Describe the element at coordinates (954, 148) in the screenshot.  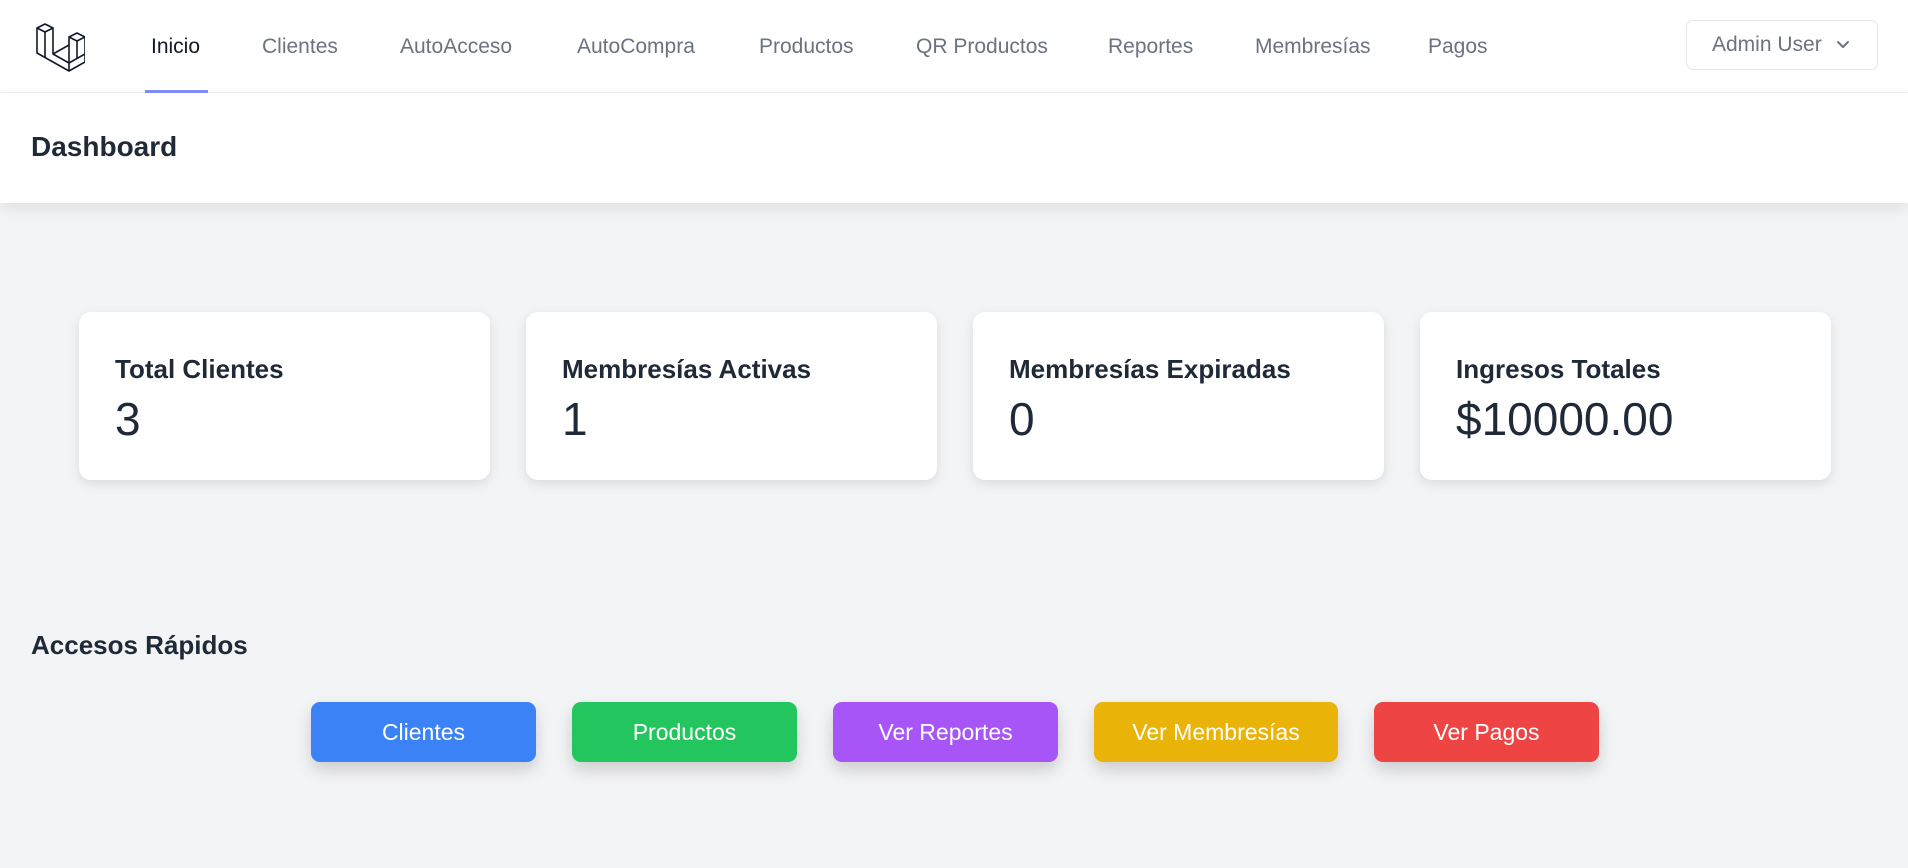
I see `page-header: Dashboard` at that location.